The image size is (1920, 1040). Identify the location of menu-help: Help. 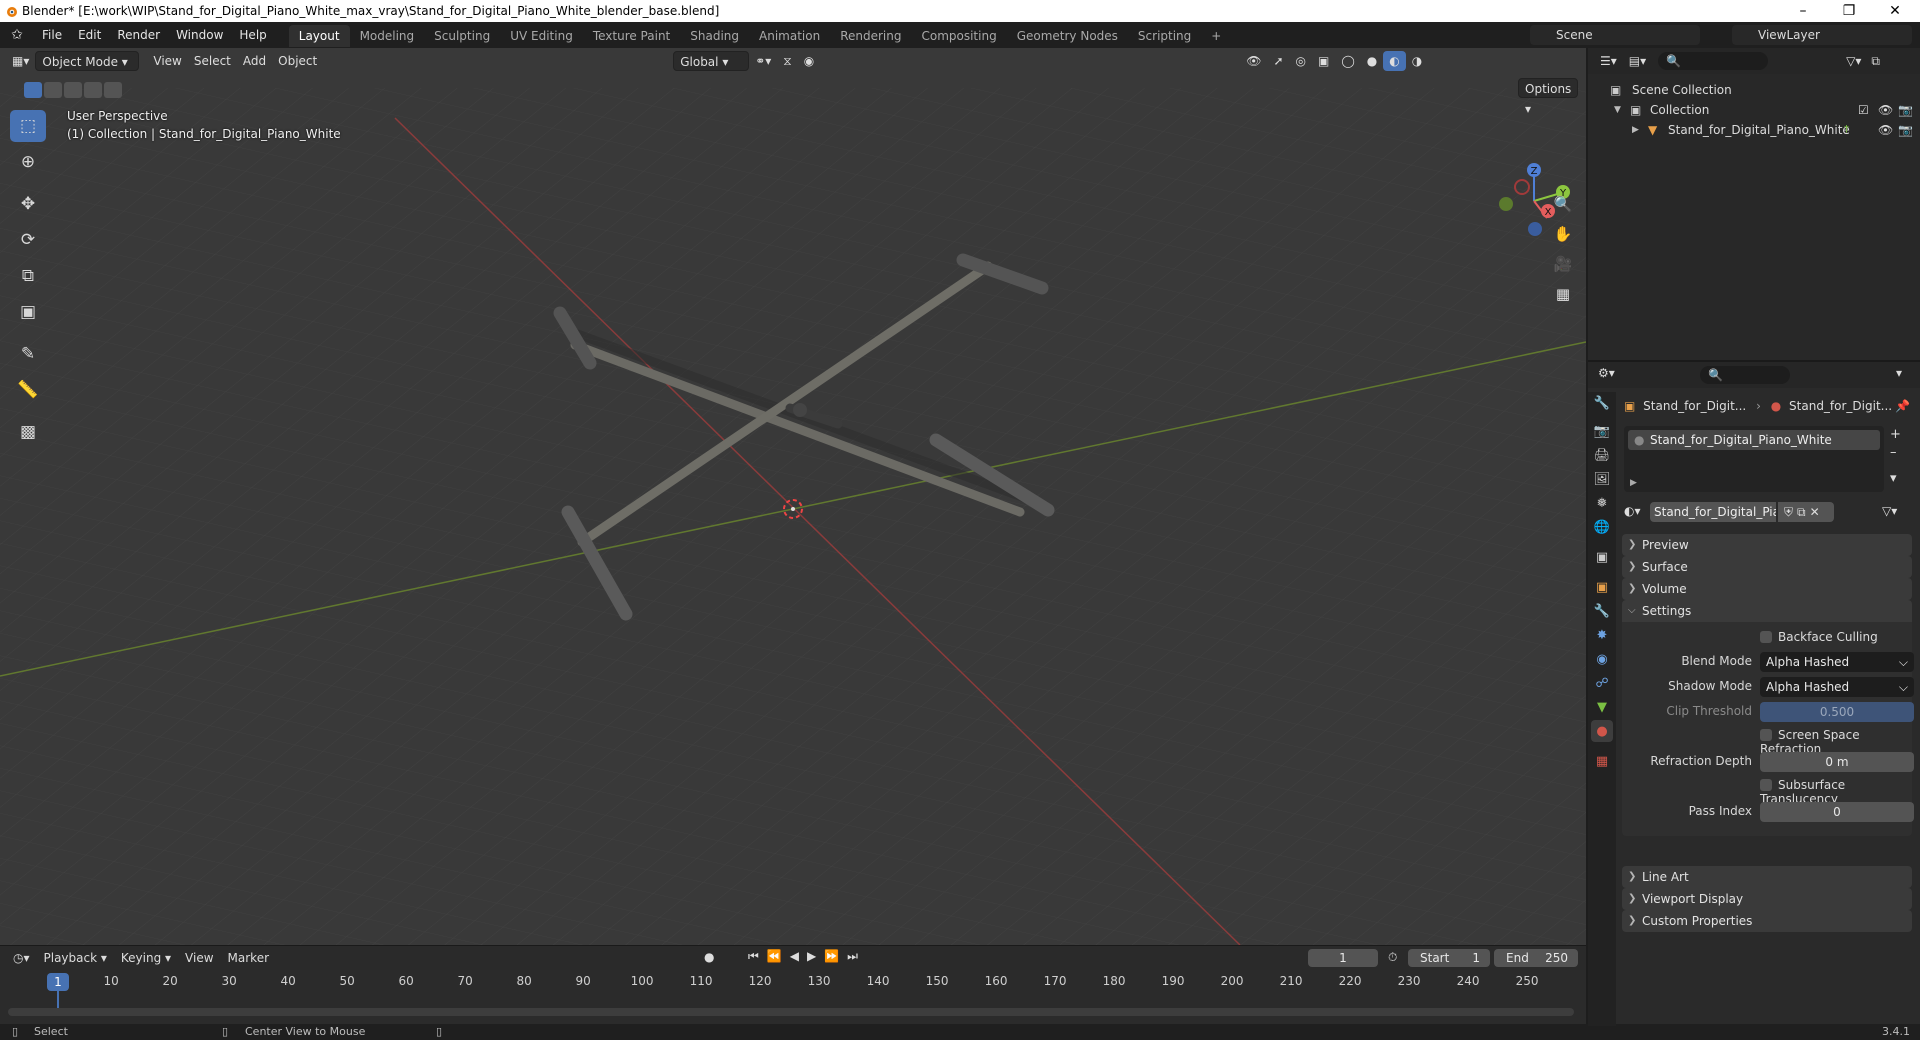
(252, 35).